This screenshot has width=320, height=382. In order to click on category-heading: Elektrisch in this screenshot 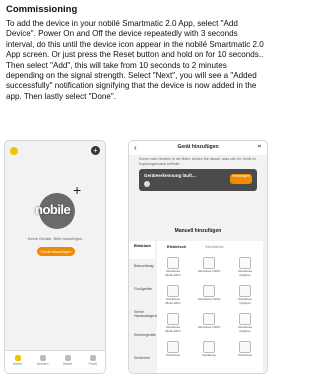, I will do `click(177, 246)`.